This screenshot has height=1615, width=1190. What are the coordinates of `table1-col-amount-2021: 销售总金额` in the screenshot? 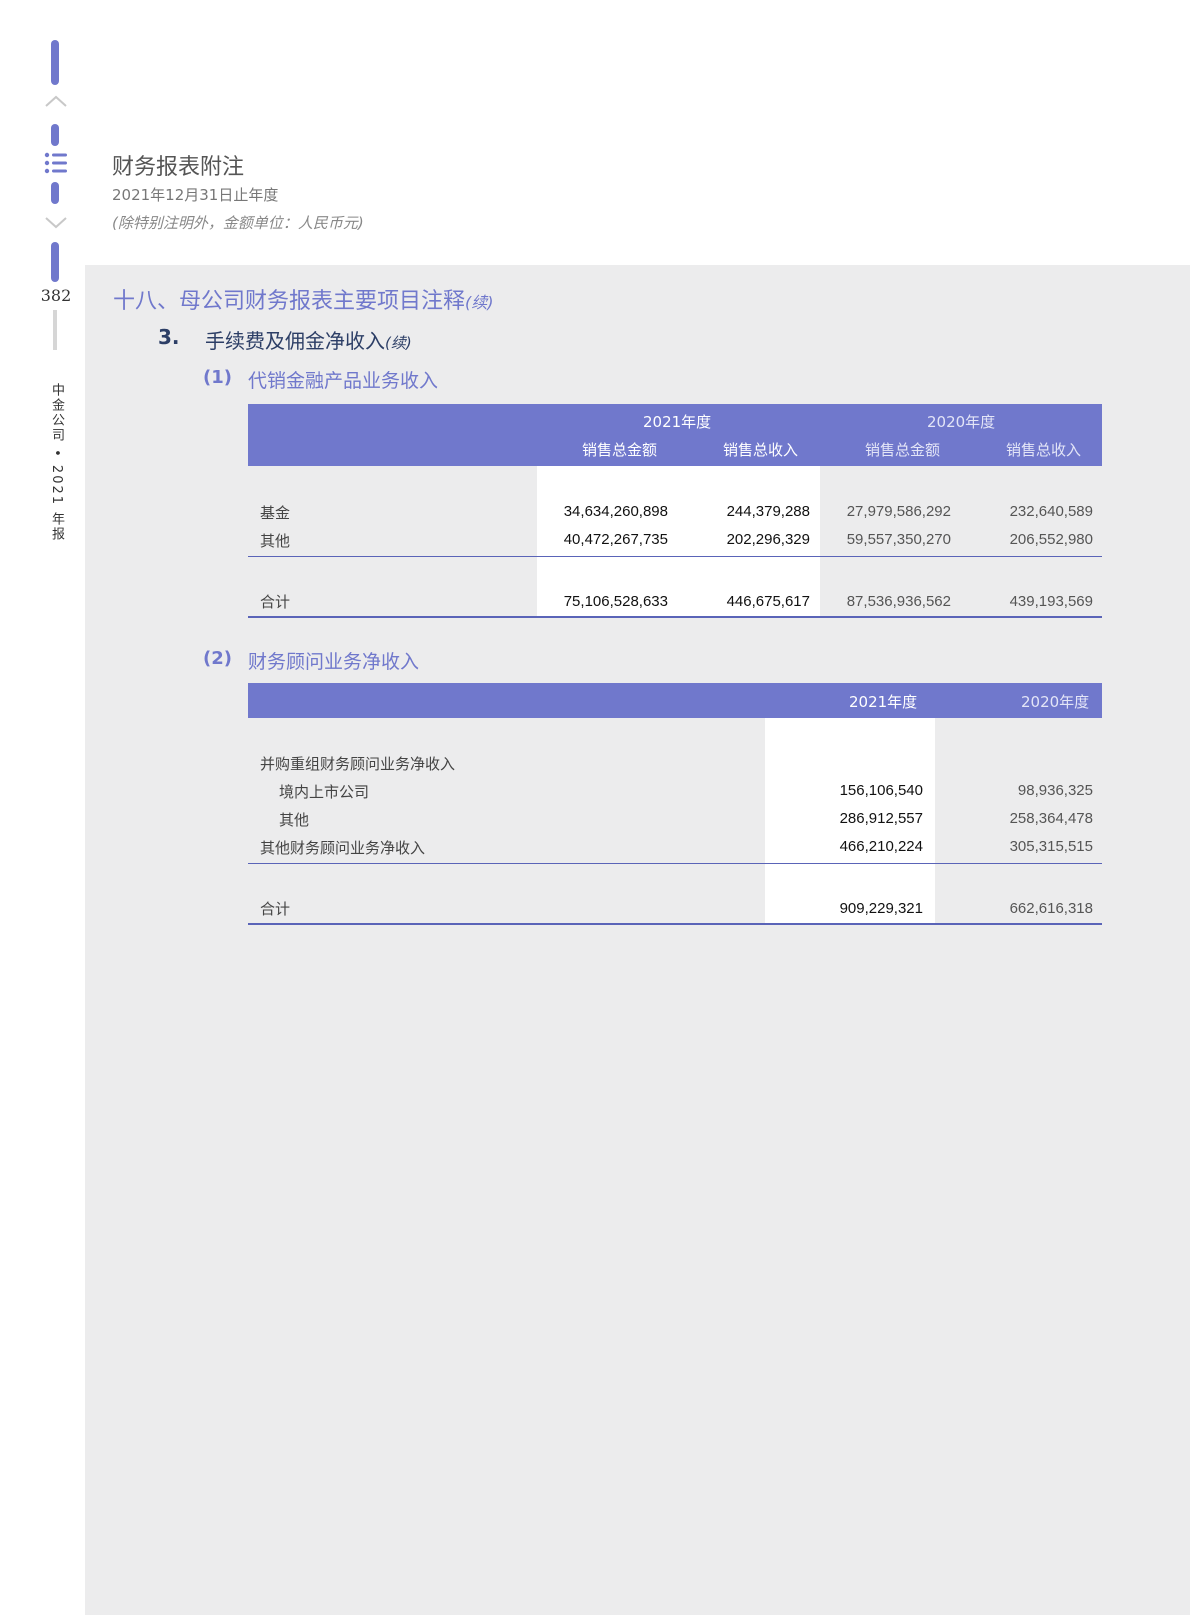 It's located at (620, 450).